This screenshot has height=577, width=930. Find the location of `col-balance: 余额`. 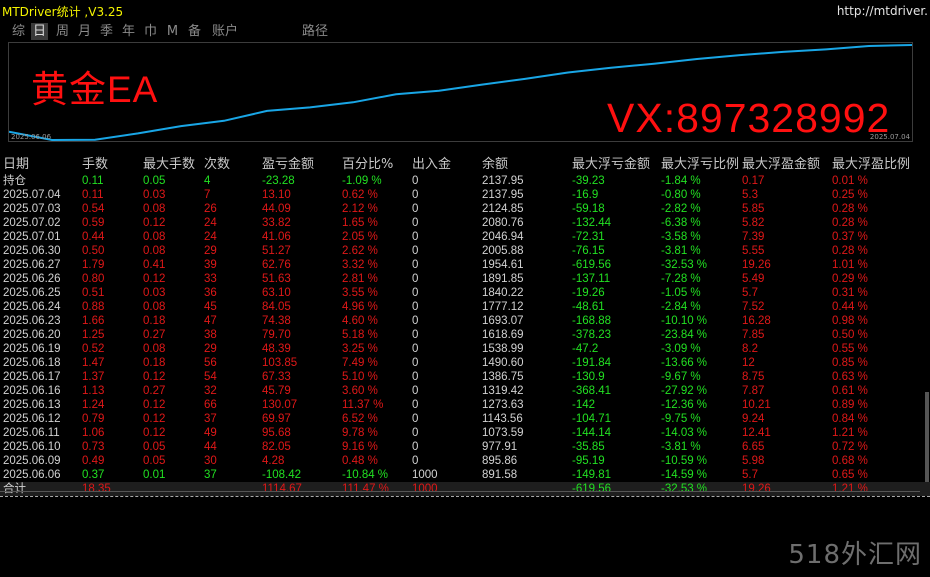

col-balance: 余额 is located at coordinates (495, 165).